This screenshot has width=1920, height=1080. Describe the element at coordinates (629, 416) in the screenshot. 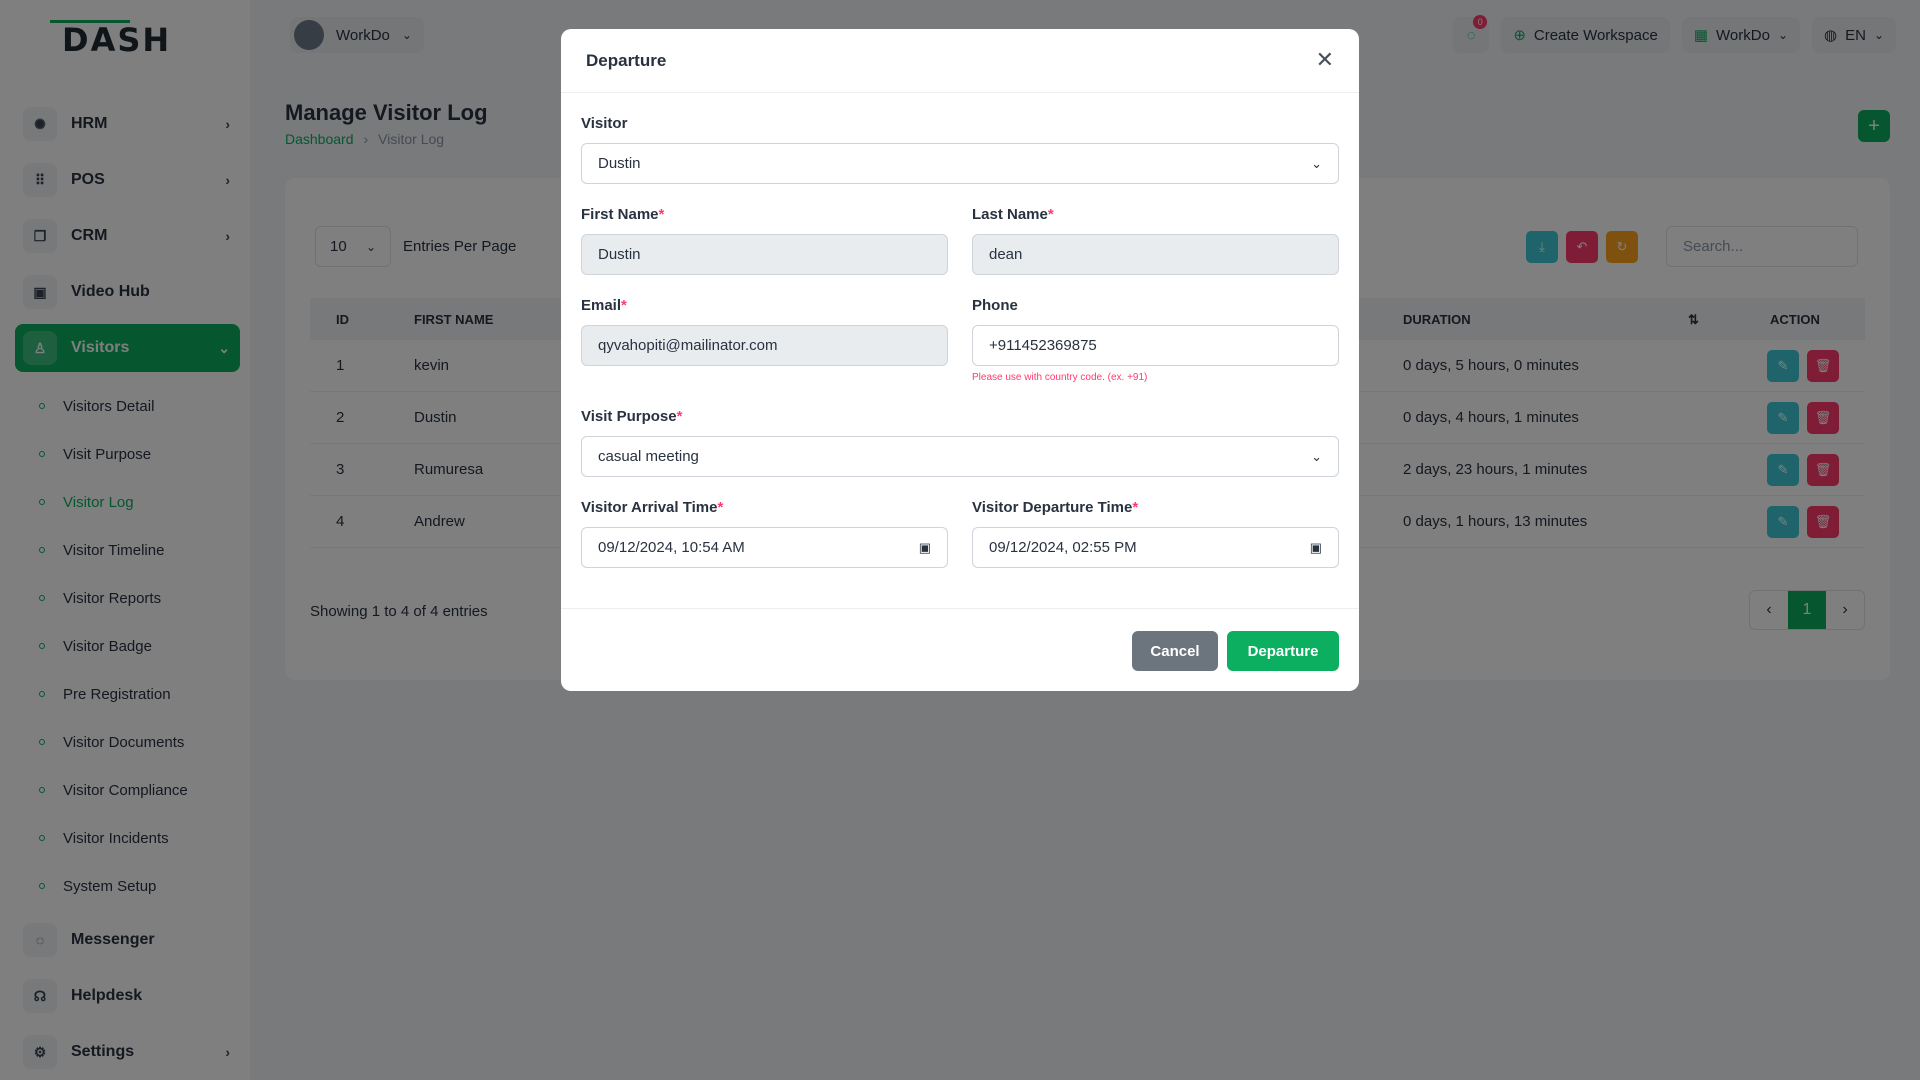

I see `visit-purpose-label-text: Visit Purpose` at that location.